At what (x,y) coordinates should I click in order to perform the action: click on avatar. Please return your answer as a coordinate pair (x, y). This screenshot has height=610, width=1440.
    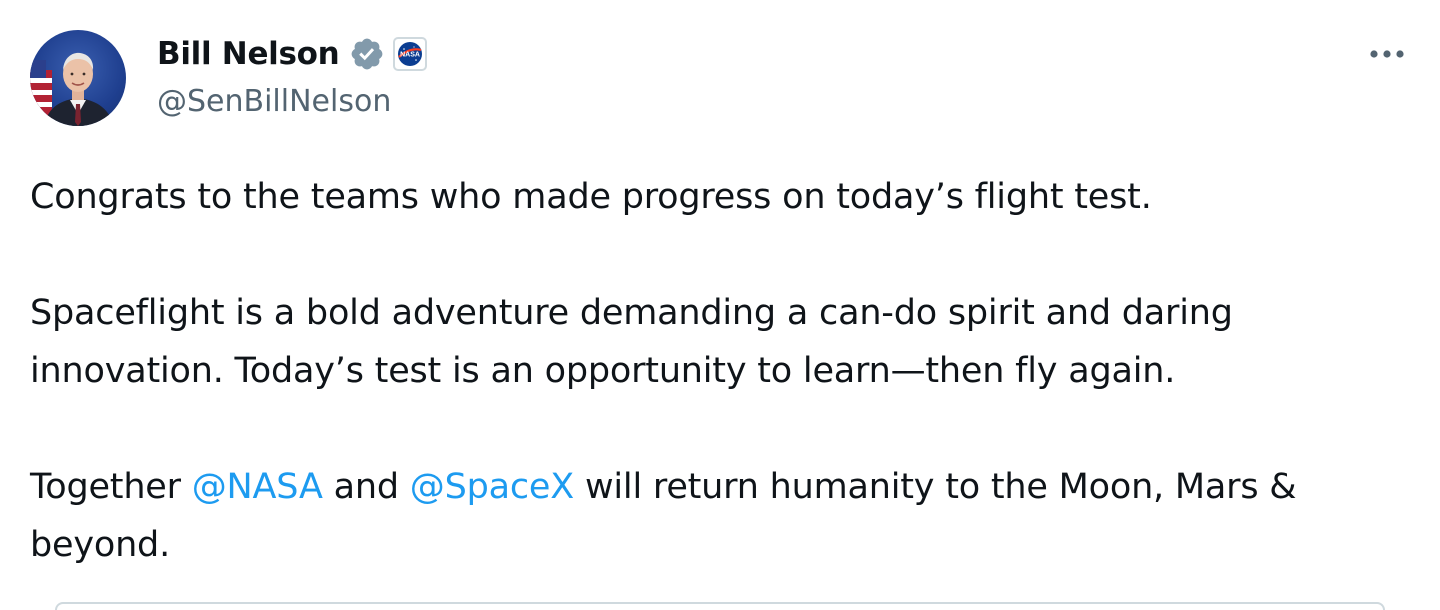
    Looking at the image, I should click on (78, 78).